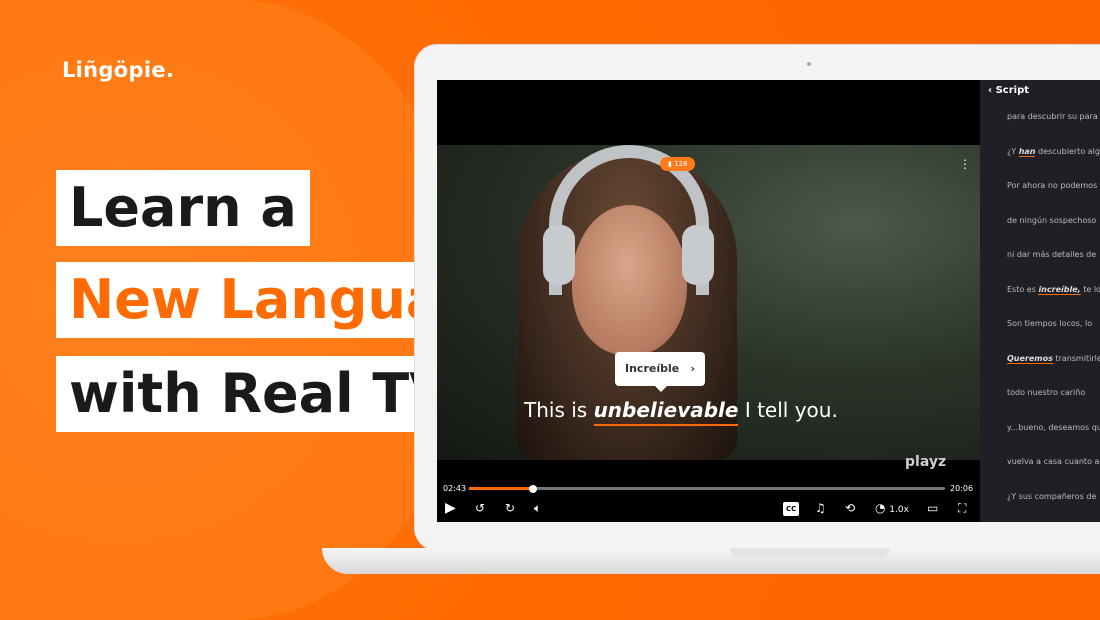 The height and width of the screenshot is (620, 1100). I want to click on script-line-text: de ningún sospechoso, so click(1052, 220).